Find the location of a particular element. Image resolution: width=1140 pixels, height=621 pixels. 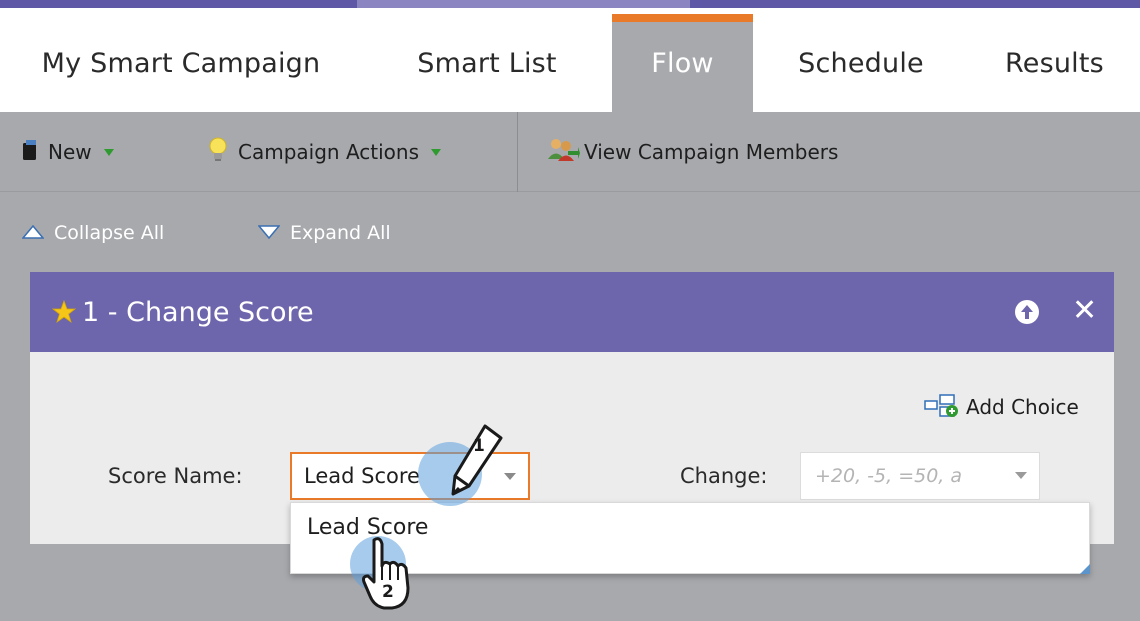

triangle-up-icon is located at coordinates (33, 233).